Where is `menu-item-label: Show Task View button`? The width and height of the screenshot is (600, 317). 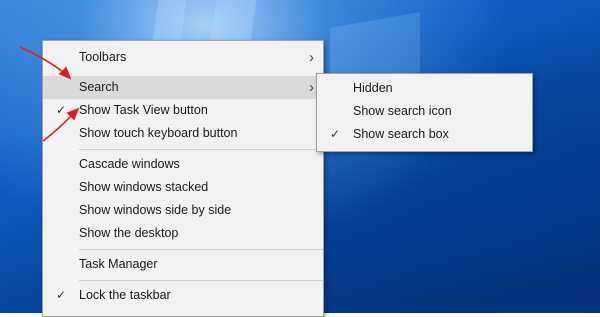 menu-item-label: Show Task View button is located at coordinates (143, 110).